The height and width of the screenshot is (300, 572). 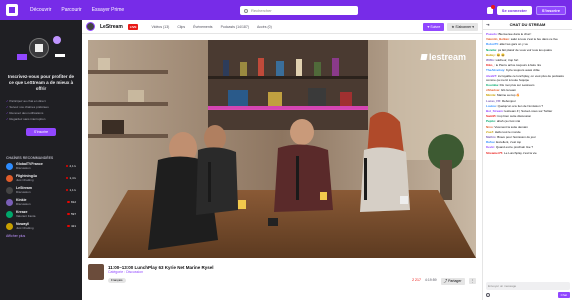 What do you see at coordinates (487, 24) in the screenshot?
I see `collapse-chat-icon: ⇥` at bounding box center [487, 24].